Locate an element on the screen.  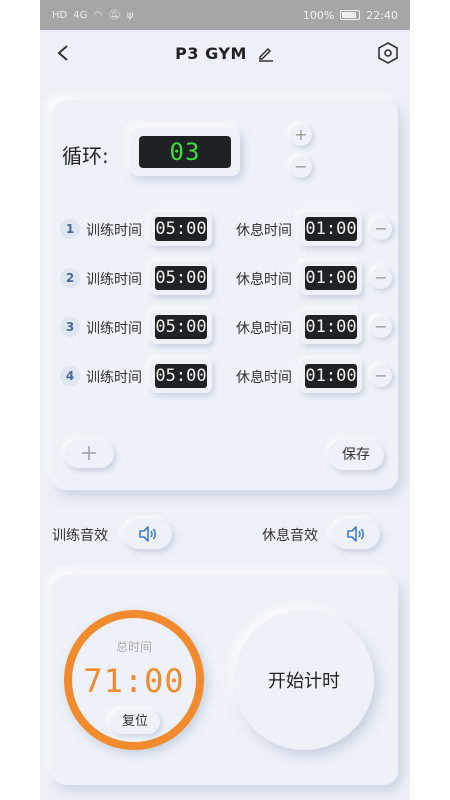
status-bar: HD 4G ◠ 🔕︎ ψ 100% 22:40 is located at coordinates (225, 15).